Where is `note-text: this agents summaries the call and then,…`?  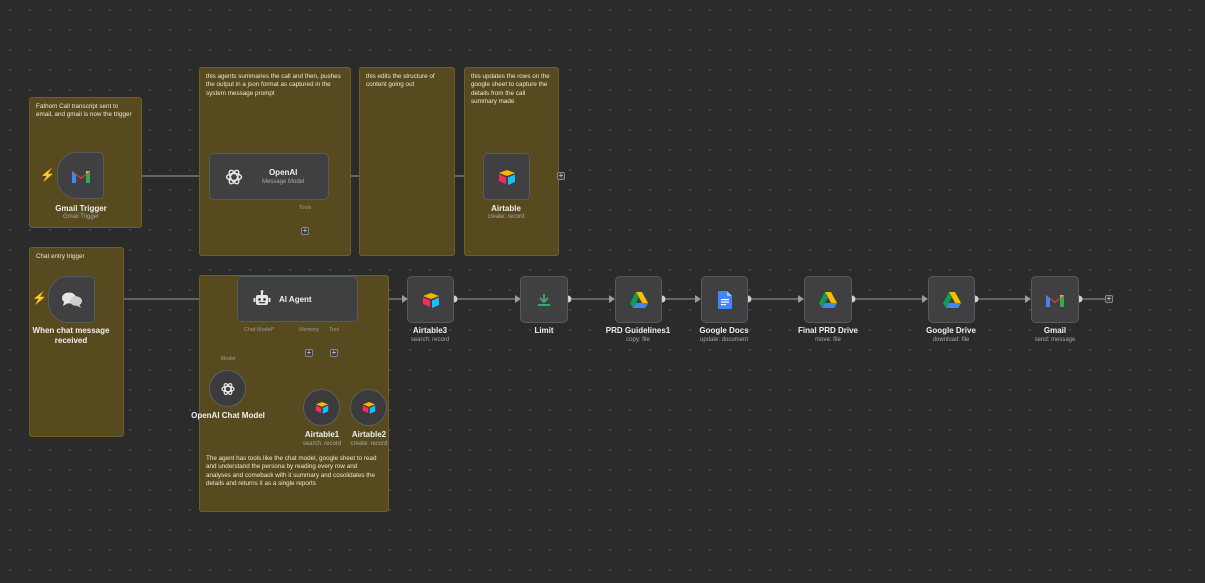
note-text: this agents summaries the call and then,… is located at coordinates (273, 85).